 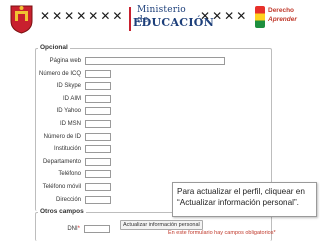 I want to click on form-row: Teléfono, so click(x=135, y=174).